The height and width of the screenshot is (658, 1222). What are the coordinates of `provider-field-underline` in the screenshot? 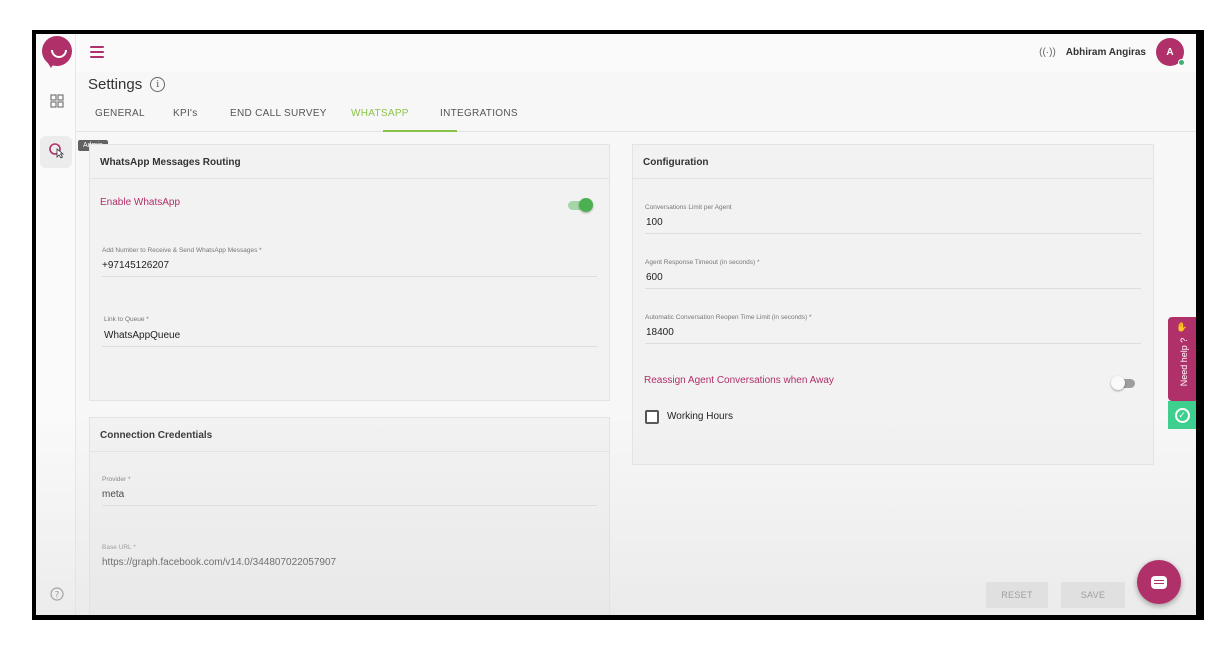 It's located at (349, 505).